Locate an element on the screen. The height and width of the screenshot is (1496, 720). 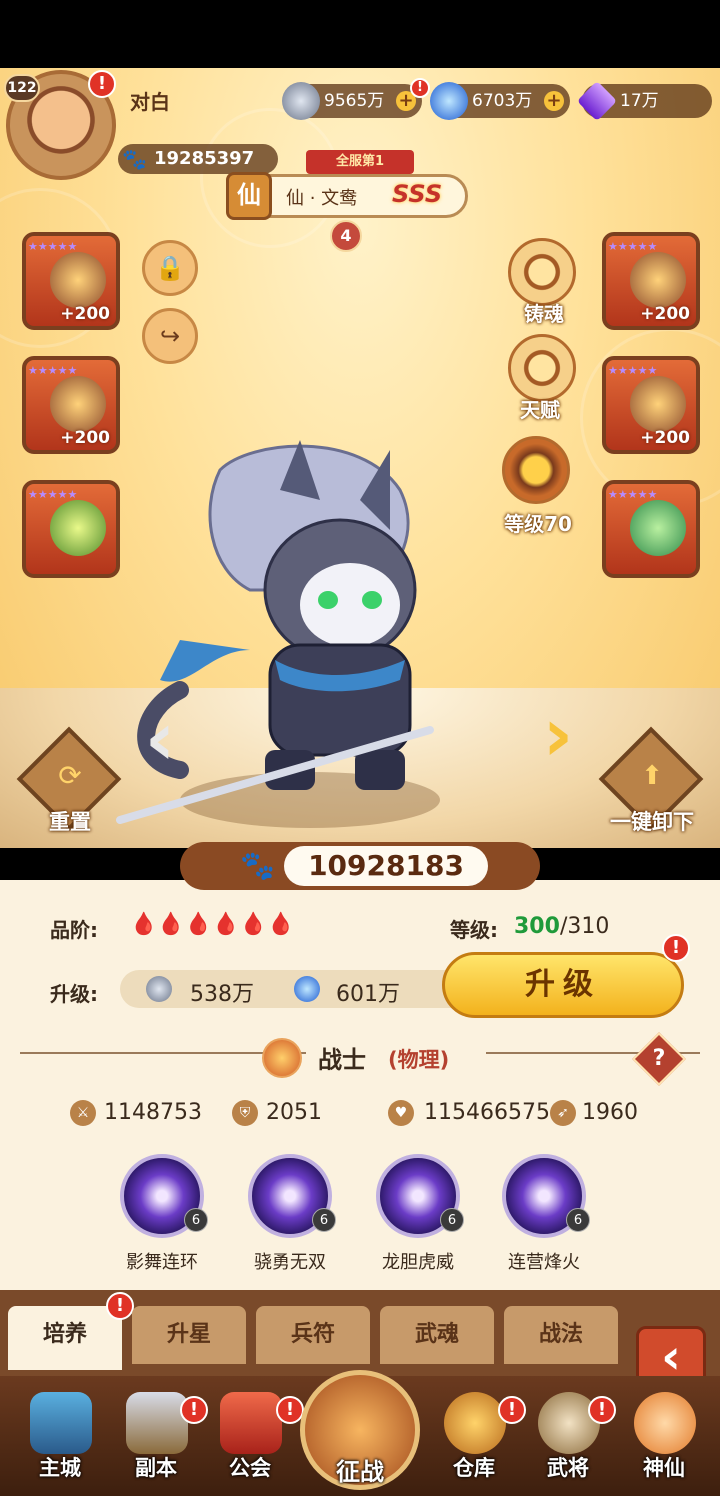
nav-guild-label: 公会 is located at coordinates (250, 1468).